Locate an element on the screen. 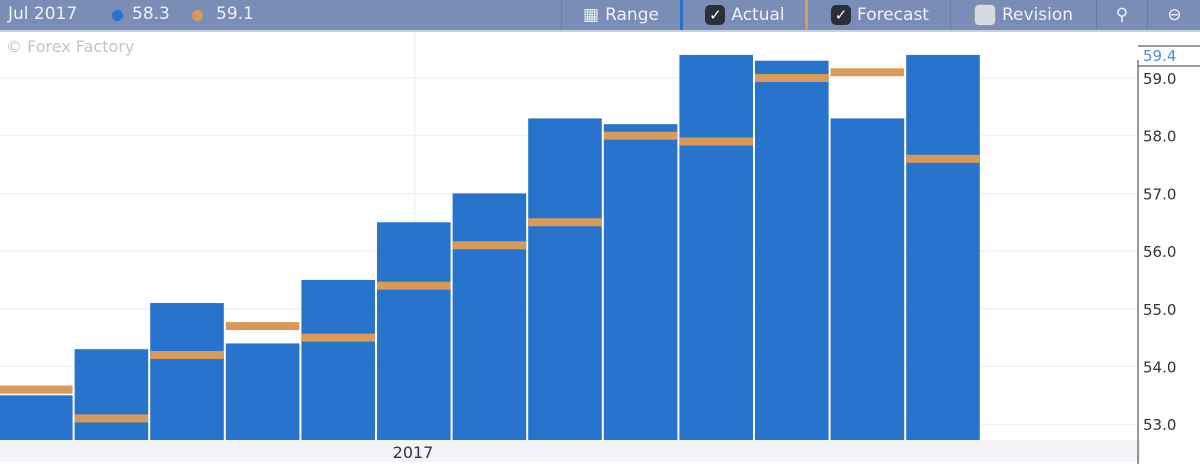 The image size is (1200, 464). watermark: © Forex Factory is located at coordinates (70, 46).